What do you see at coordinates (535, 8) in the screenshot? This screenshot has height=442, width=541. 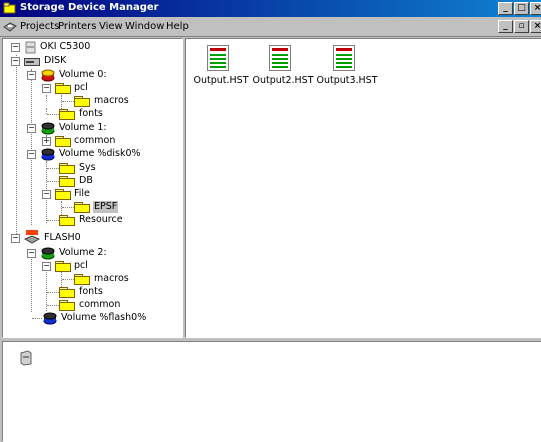 I see `close-button: ×` at bounding box center [535, 8].